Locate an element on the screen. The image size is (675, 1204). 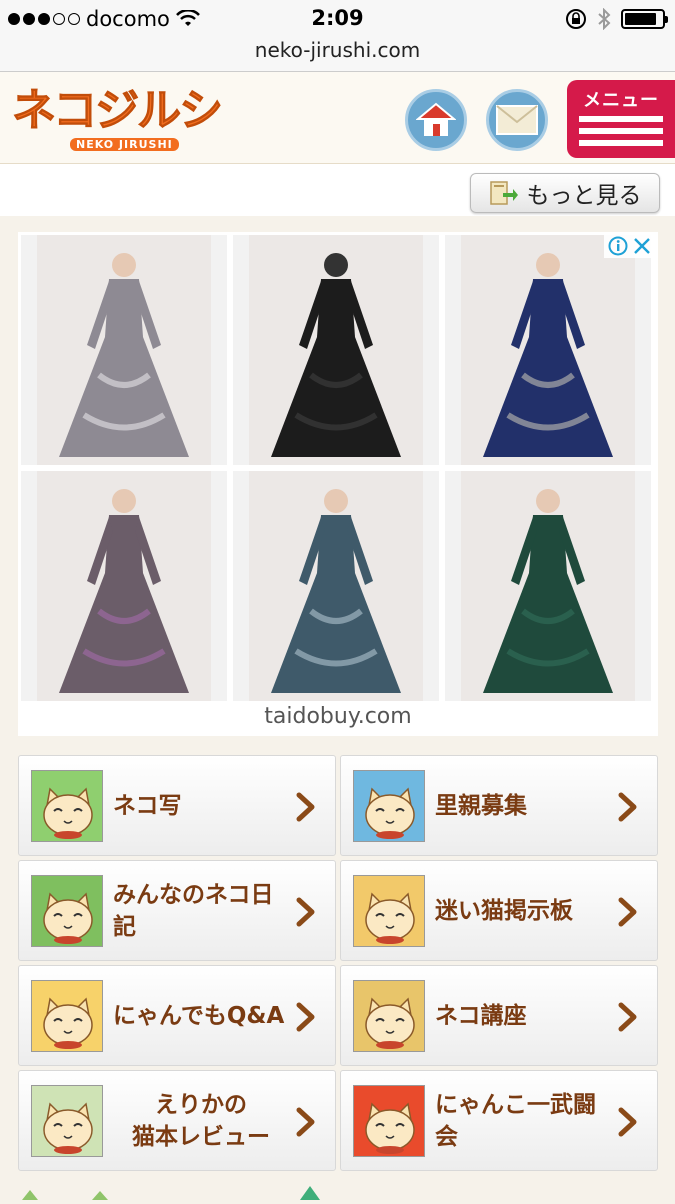
nav-item: 里親募集 is located at coordinates (499, 805).